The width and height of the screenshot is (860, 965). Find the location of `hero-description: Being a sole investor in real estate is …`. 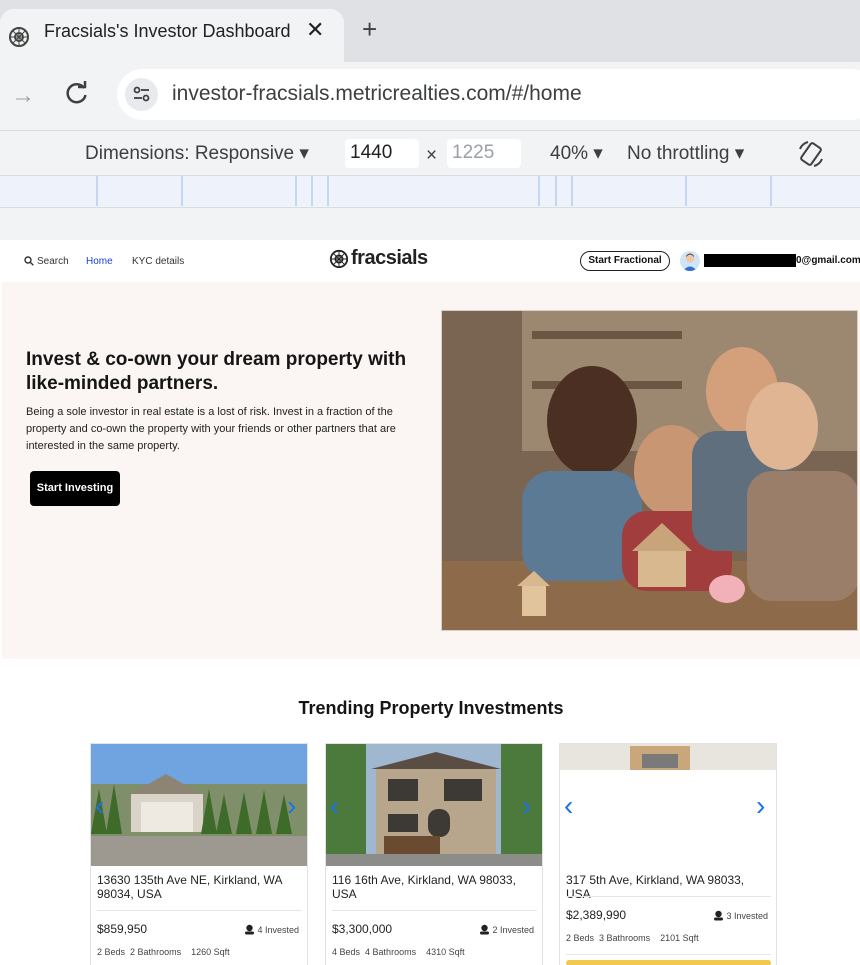

hero-description: Being a sole investor in real estate is … is located at coordinates (211, 429).